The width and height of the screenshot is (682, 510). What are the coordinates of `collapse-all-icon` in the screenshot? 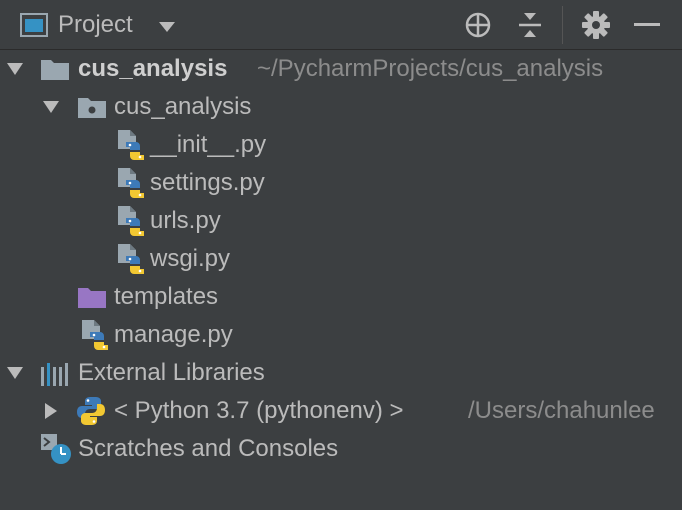 It's located at (530, 25).